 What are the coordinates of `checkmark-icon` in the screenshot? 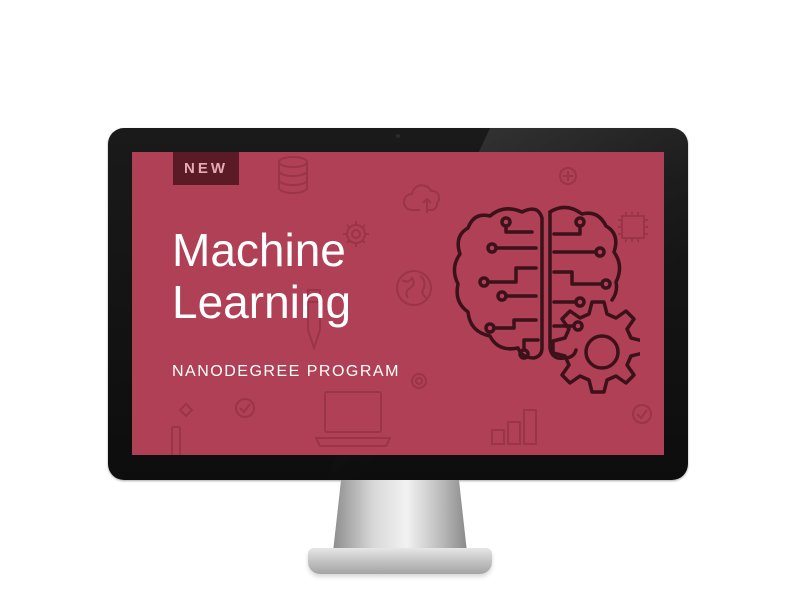 It's located at (245, 408).